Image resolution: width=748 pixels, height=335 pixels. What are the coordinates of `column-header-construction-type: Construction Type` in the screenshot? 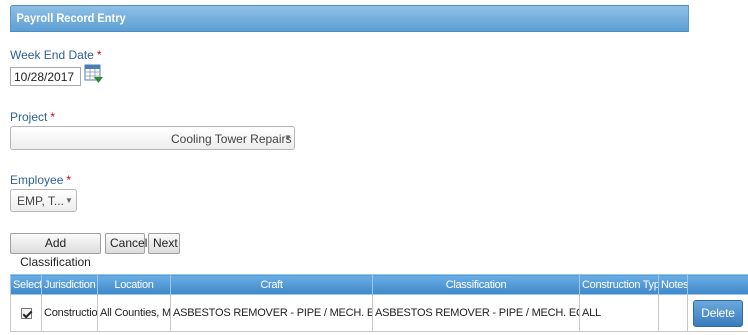 It's located at (619, 284).